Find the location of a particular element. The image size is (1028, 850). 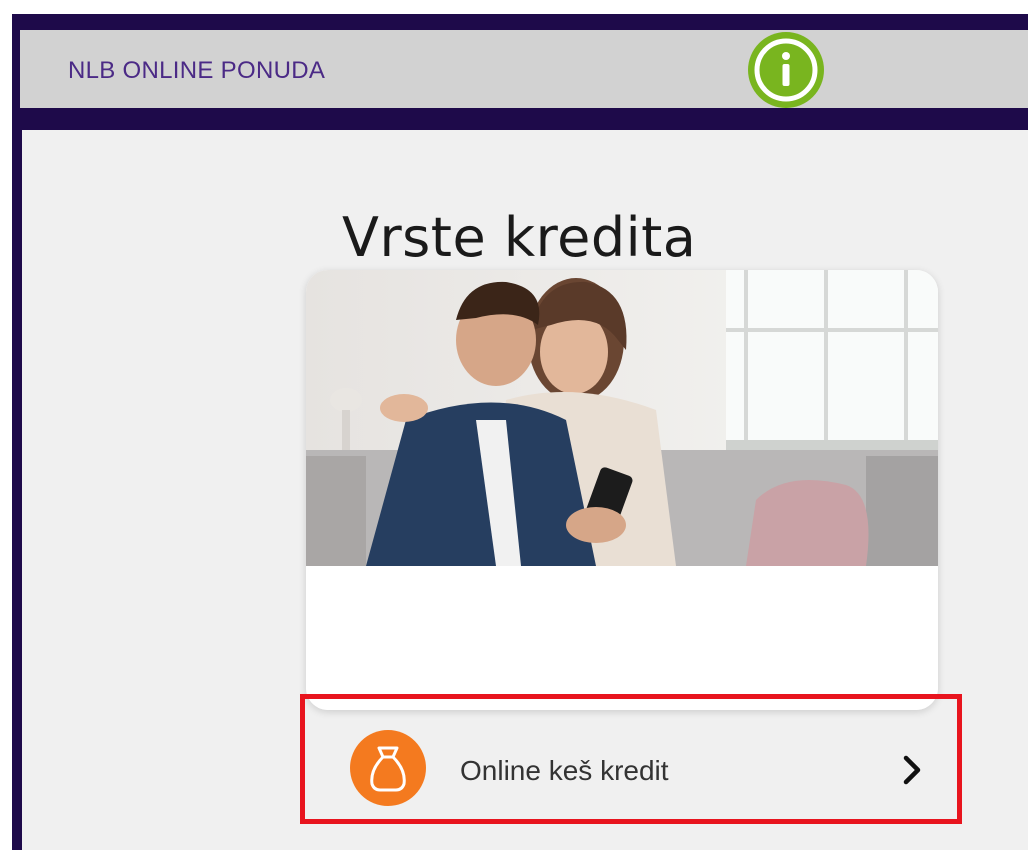

info-icon is located at coordinates (786, 70).